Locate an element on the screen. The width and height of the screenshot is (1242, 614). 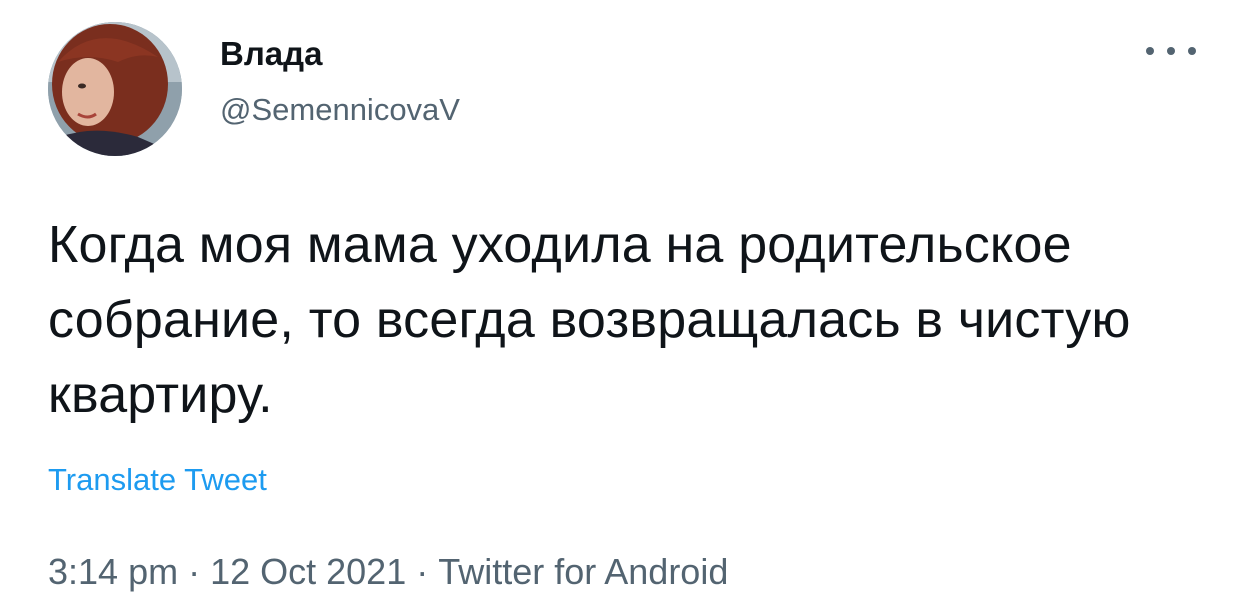
profile-photo is located at coordinates (115, 89).